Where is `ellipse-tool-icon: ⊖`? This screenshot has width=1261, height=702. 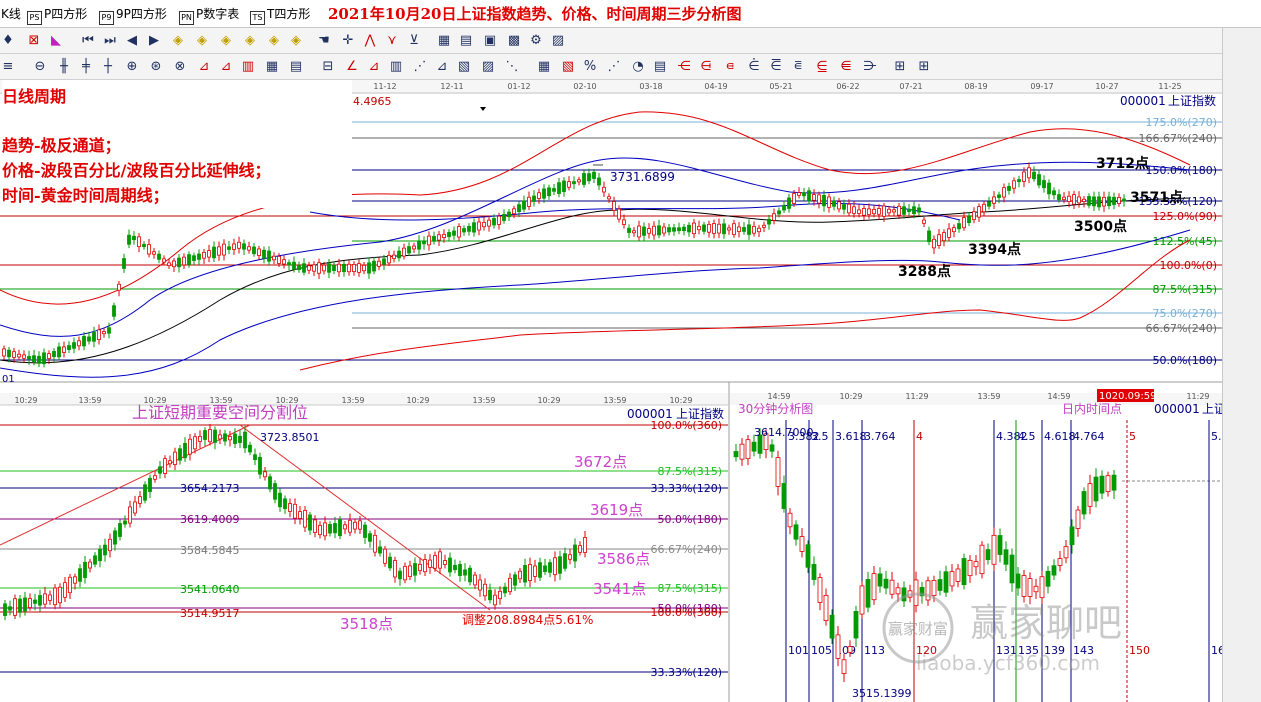 ellipse-tool-icon: ⊖ is located at coordinates (40, 67).